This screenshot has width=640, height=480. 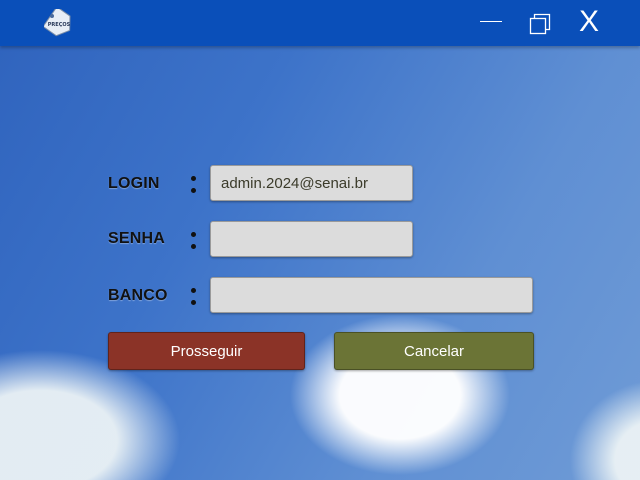 I want to click on proceed-button: Prosseguir, so click(x=206, y=351).